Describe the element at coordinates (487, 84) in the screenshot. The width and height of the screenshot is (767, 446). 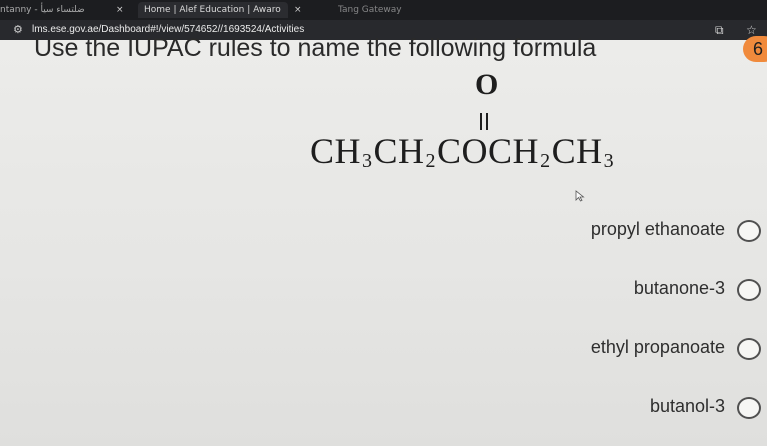
I see `carbonyl-oxygen: O` at that location.